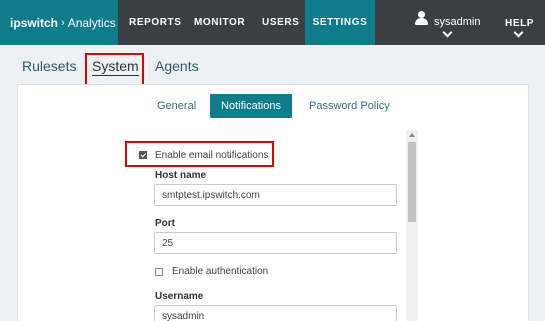 This screenshot has height=321, width=545. Describe the element at coordinates (179, 296) in the screenshot. I see `username-label: Username` at that location.